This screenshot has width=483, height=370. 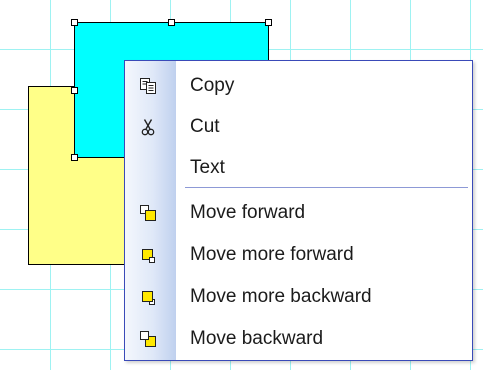 What do you see at coordinates (148, 86) in the screenshot?
I see `copy-icon` at bounding box center [148, 86].